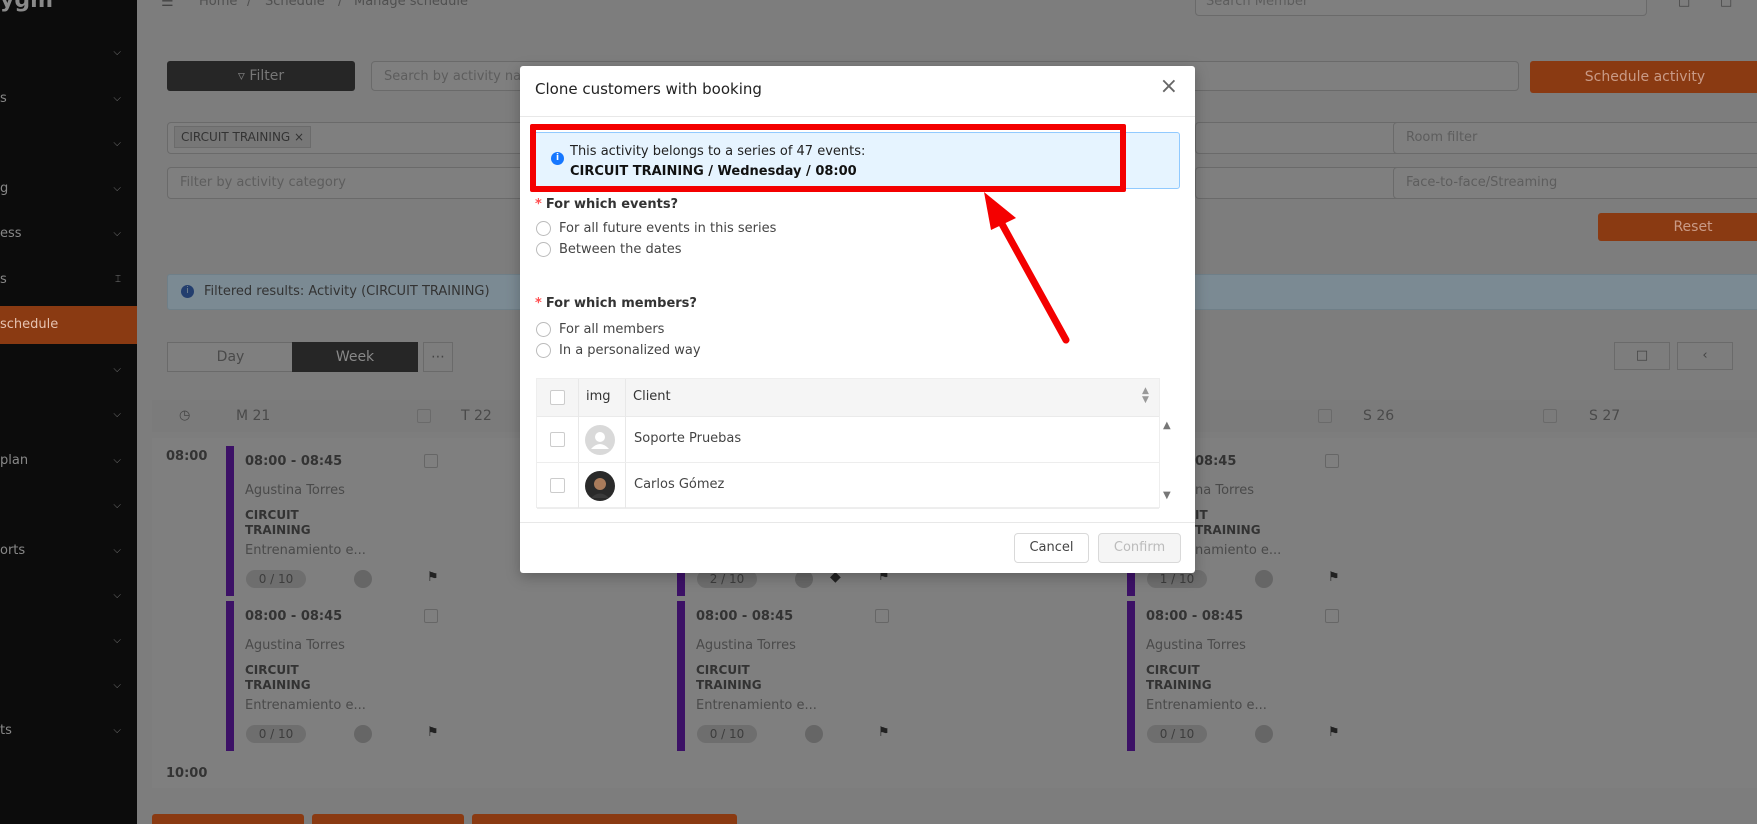 The image size is (1757, 824). I want to click on previous-week-button: ‹, so click(1705, 356).